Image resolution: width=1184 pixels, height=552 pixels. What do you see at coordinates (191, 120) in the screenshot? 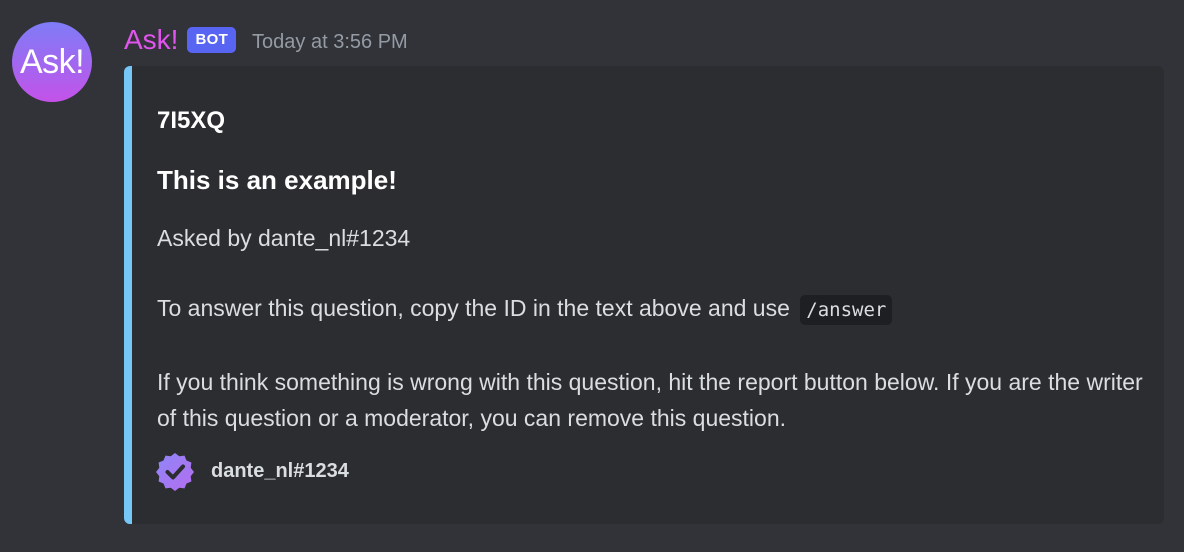
I see `embed-title: 7I5XQ` at bounding box center [191, 120].